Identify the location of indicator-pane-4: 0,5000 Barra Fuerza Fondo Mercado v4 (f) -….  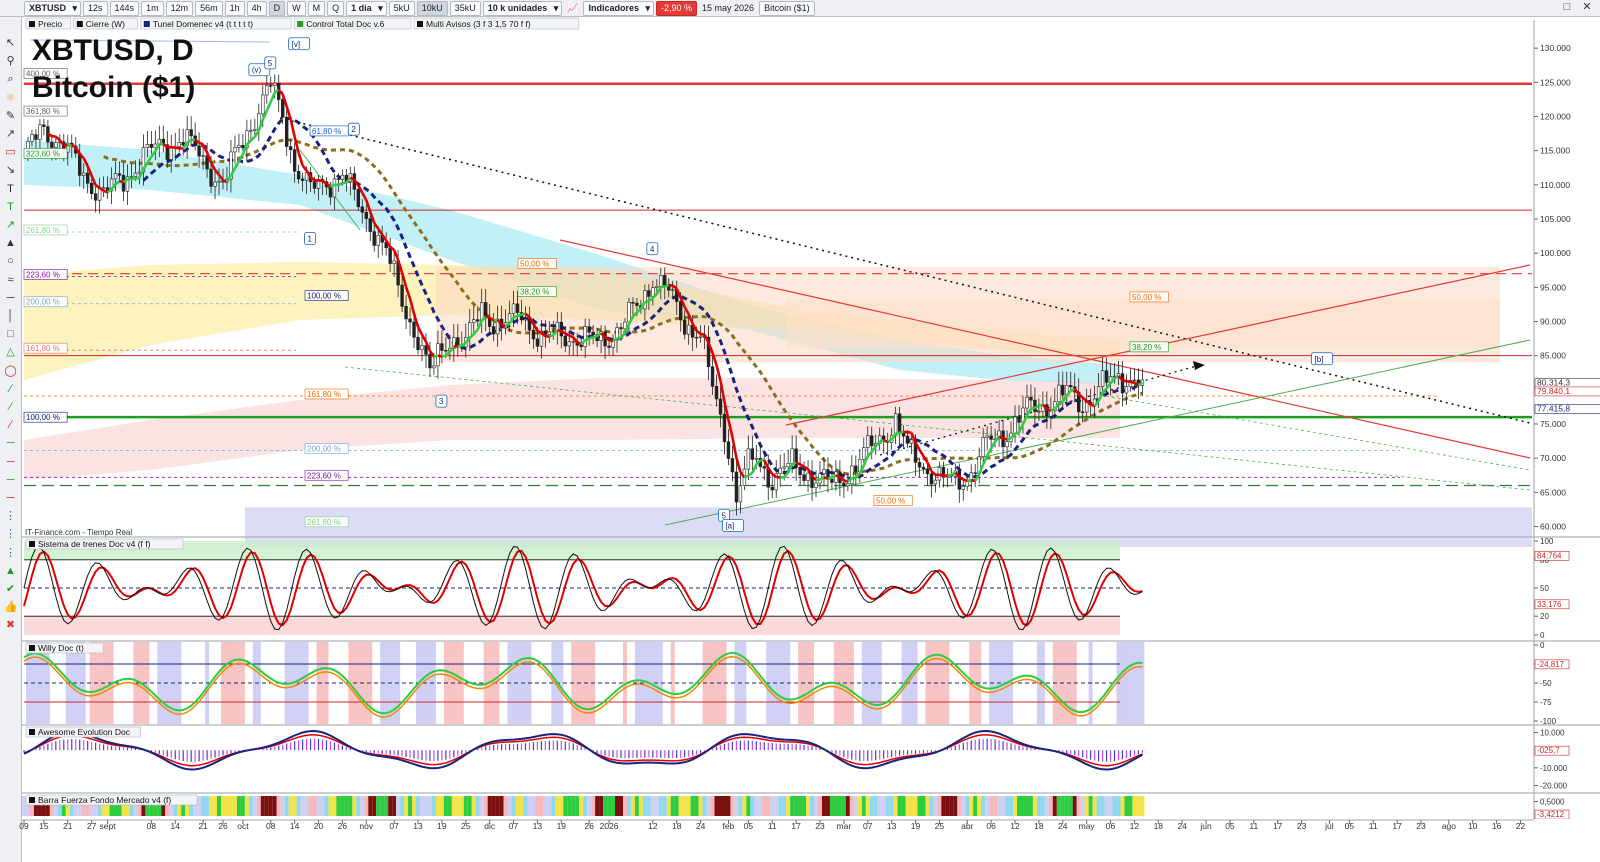
(811, 806).